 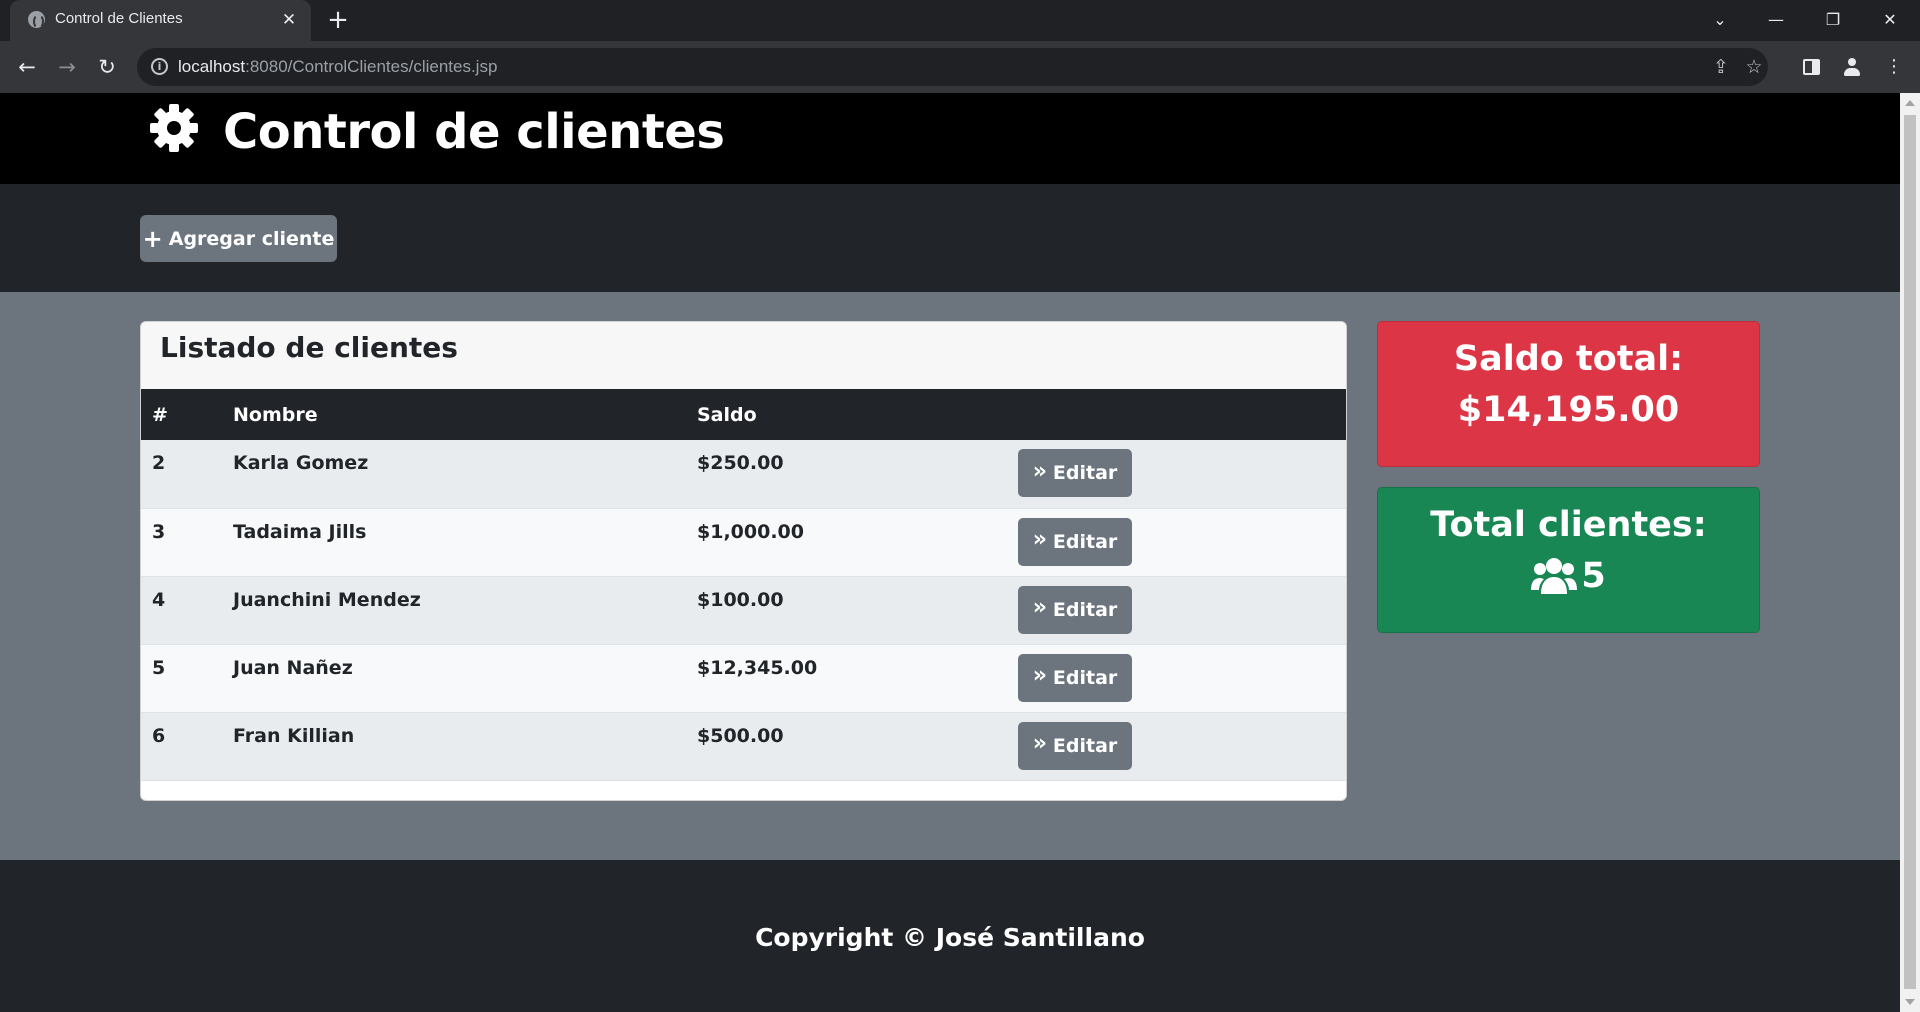 What do you see at coordinates (1568, 525) in the screenshot?
I see `total-clients-label: Total clientes:` at bounding box center [1568, 525].